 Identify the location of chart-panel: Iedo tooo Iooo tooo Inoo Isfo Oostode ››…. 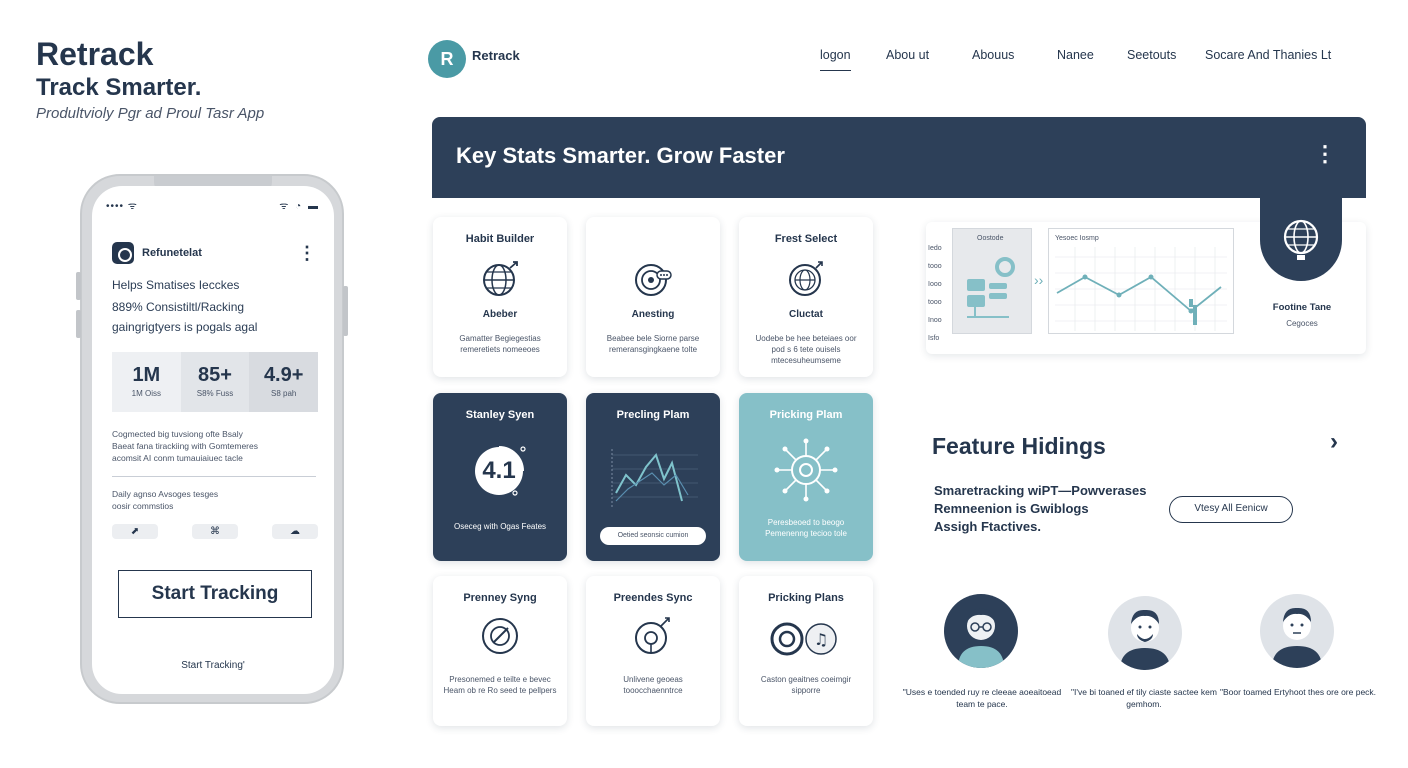
(1146, 275).